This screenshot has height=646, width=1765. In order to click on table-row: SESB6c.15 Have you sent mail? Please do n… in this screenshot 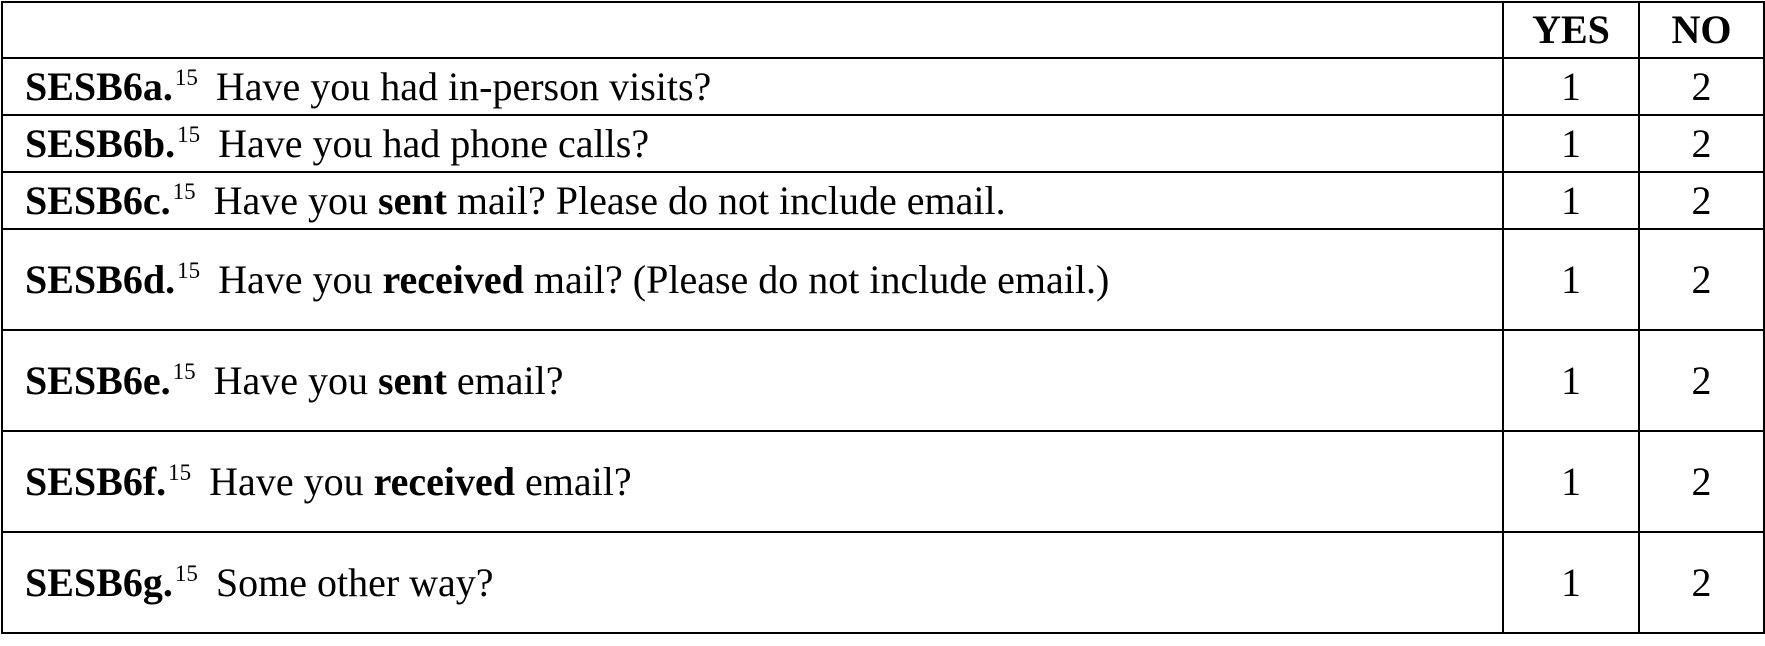, I will do `click(883, 200)`.